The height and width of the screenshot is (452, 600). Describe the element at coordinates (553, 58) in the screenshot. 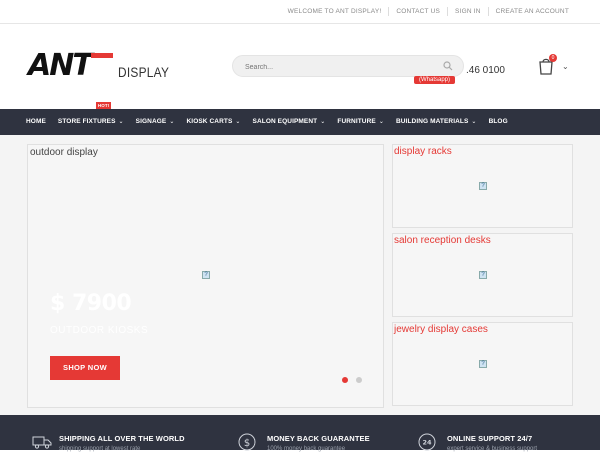

I see `cart-count-badge: 0` at that location.